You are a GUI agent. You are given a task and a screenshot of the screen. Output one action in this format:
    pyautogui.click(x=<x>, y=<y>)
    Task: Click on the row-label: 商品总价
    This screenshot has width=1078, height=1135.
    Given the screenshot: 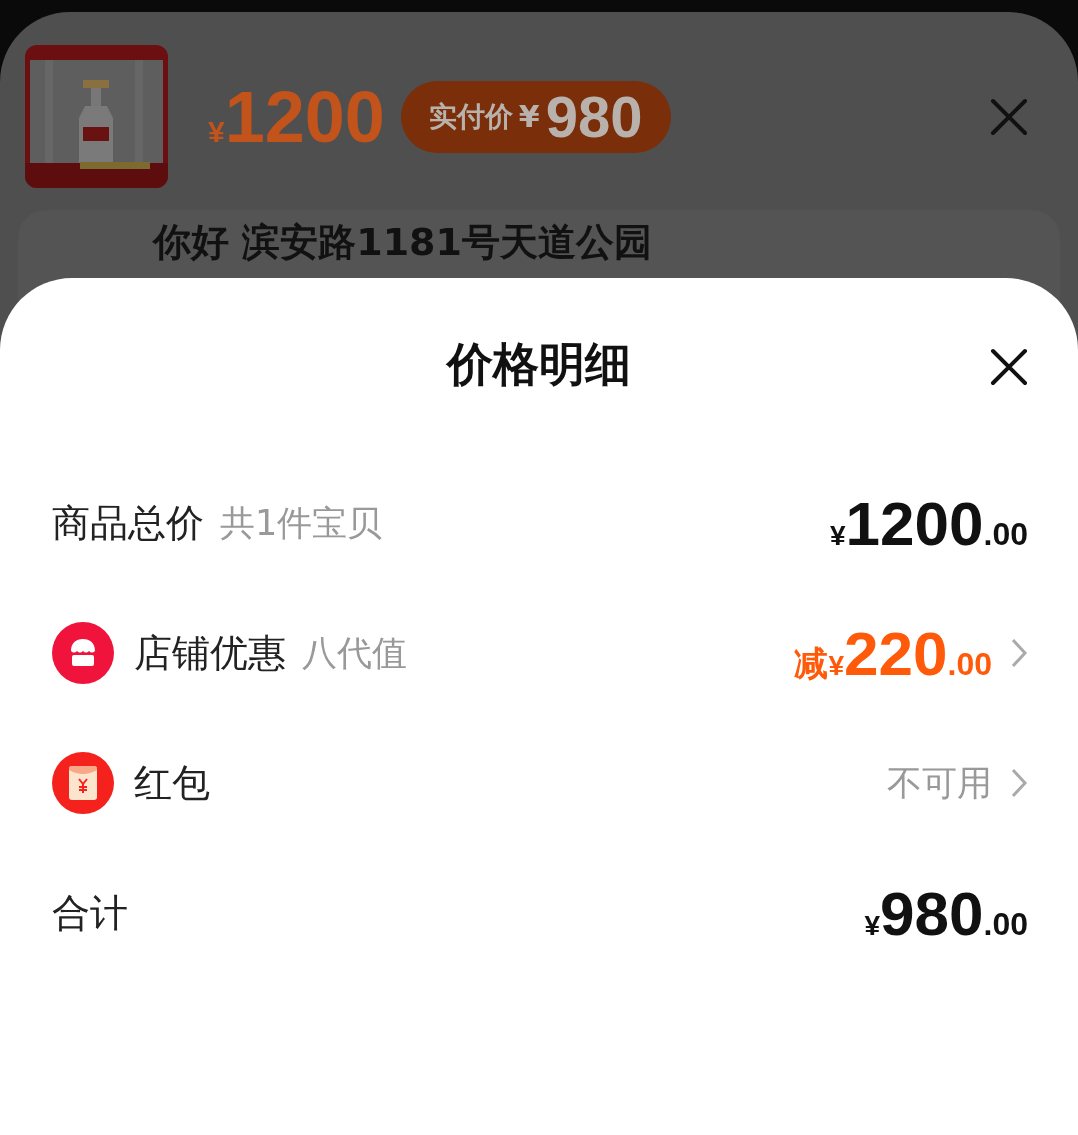 What is the action you would take?
    pyautogui.click(x=128, y=523)
    